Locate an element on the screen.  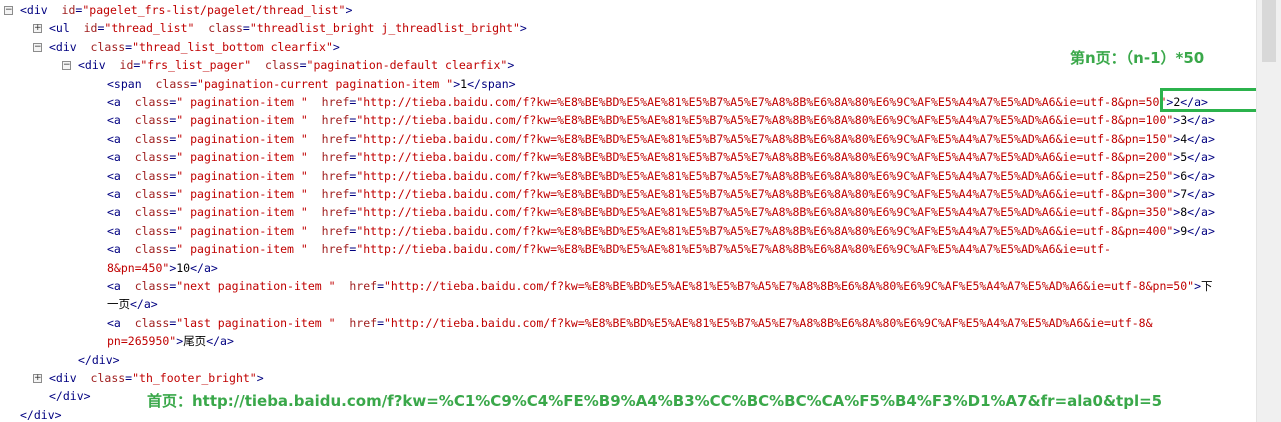
dom-node-line: 8&pn=450">10</a> is located at coordinates (162, 268).